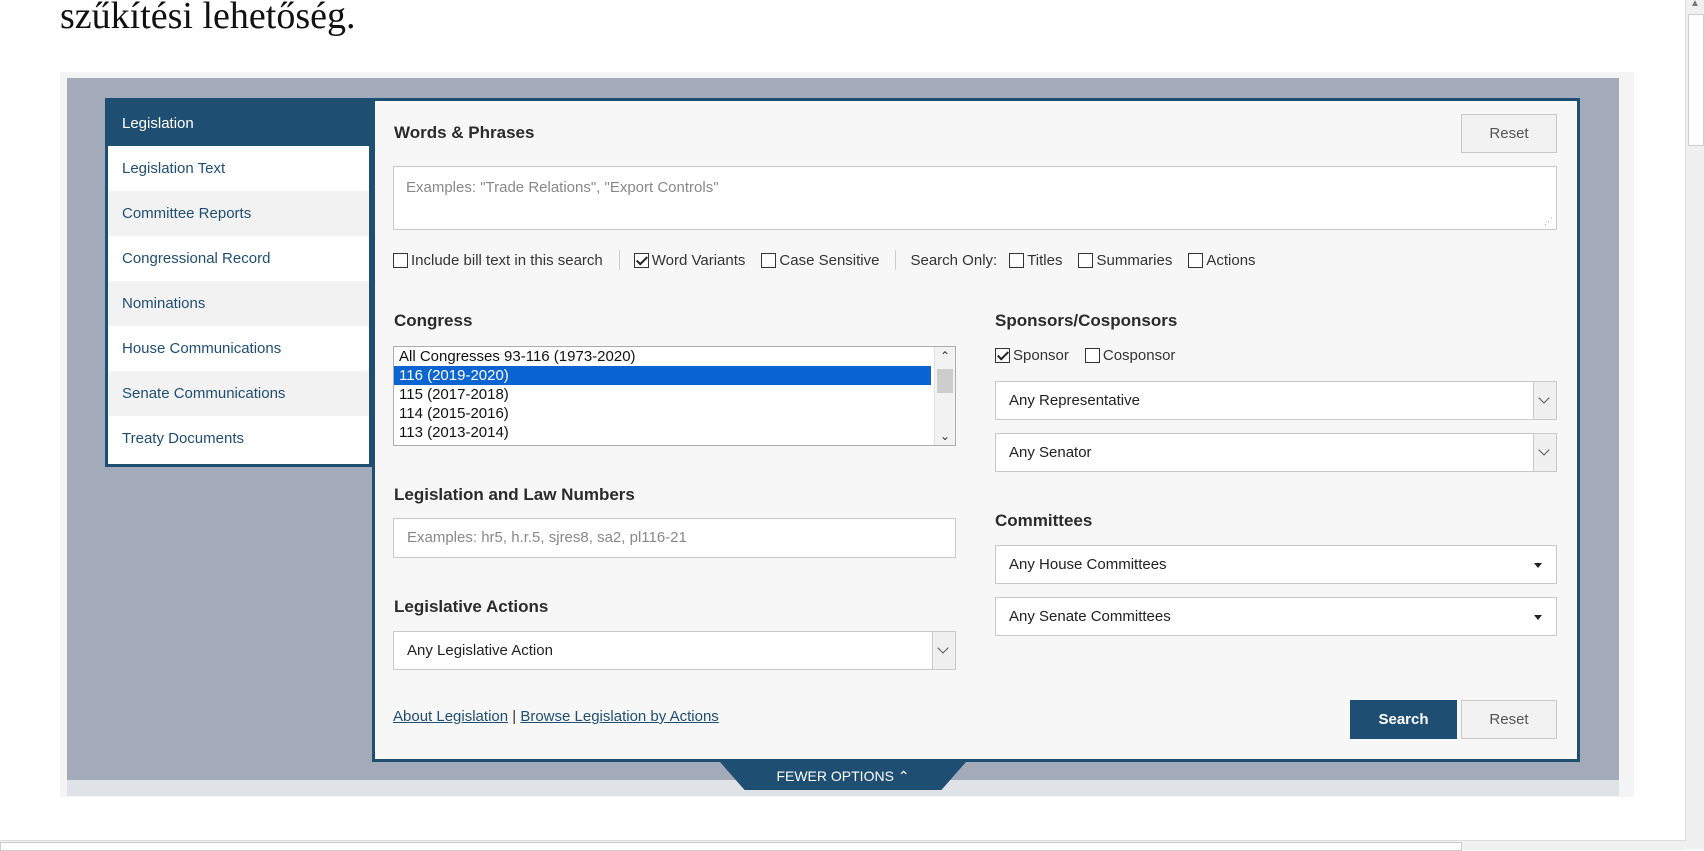  What do you see at coordinates (1045, 260) in the screenshot?
I see `titles-label: Titles` at bounding box center [1045, 260].